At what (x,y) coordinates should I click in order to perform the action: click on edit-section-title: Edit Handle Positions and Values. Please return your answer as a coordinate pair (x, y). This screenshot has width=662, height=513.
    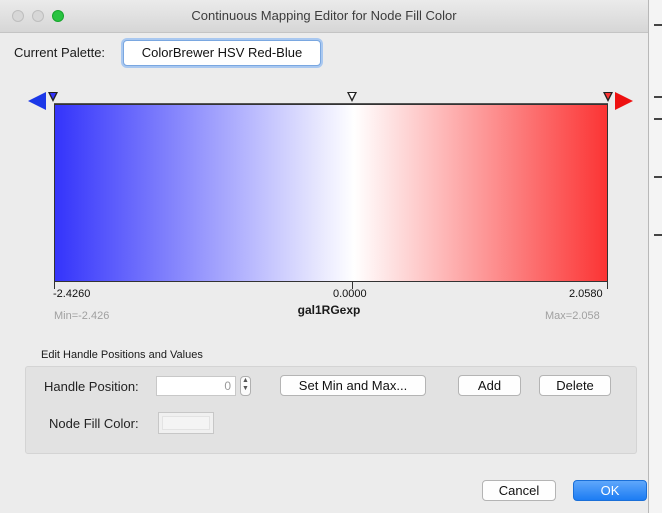
    Looking at the image, I should click on (122, 355).